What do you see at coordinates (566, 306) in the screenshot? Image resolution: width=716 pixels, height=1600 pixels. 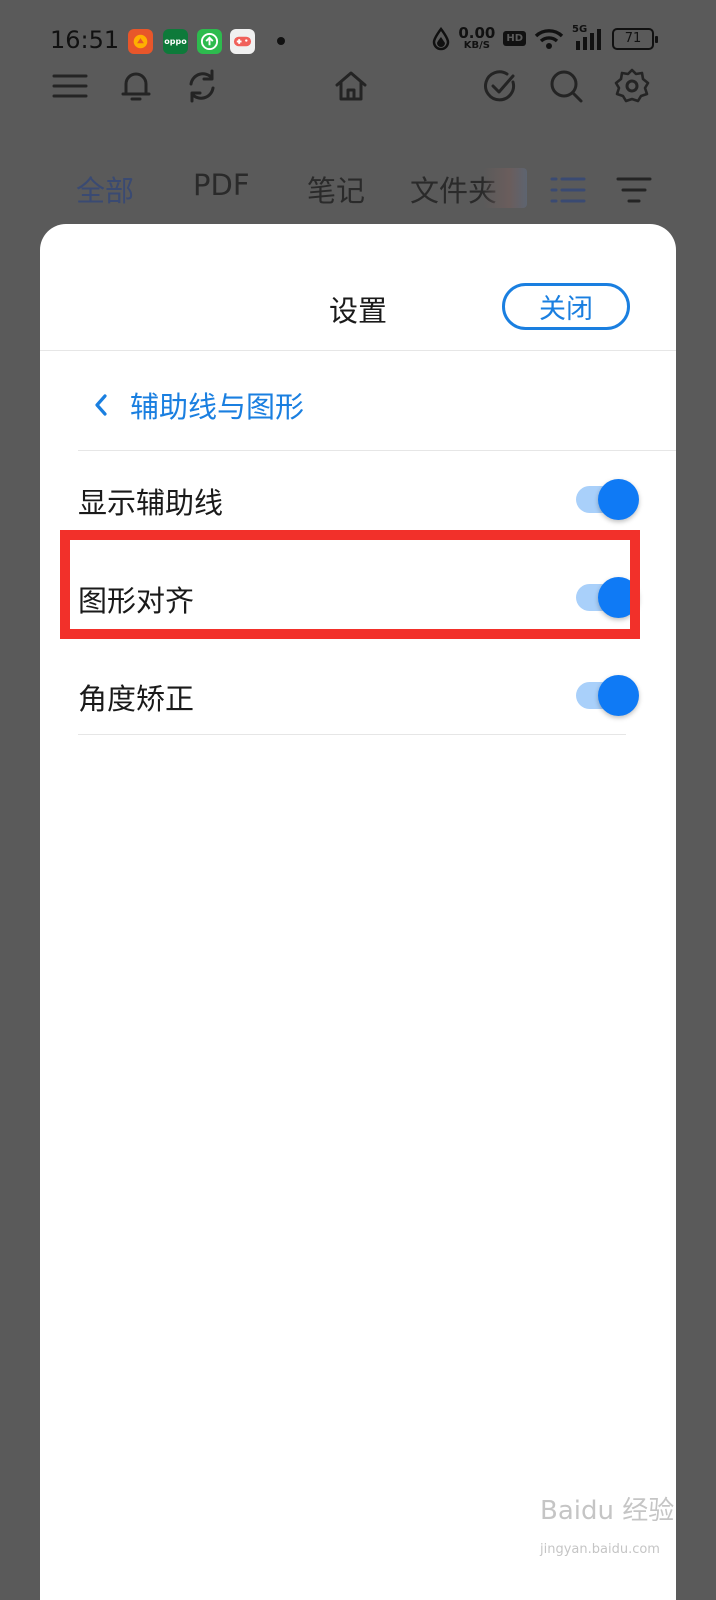 I see `close-button: 关闭` at bounding box center [566, 306].